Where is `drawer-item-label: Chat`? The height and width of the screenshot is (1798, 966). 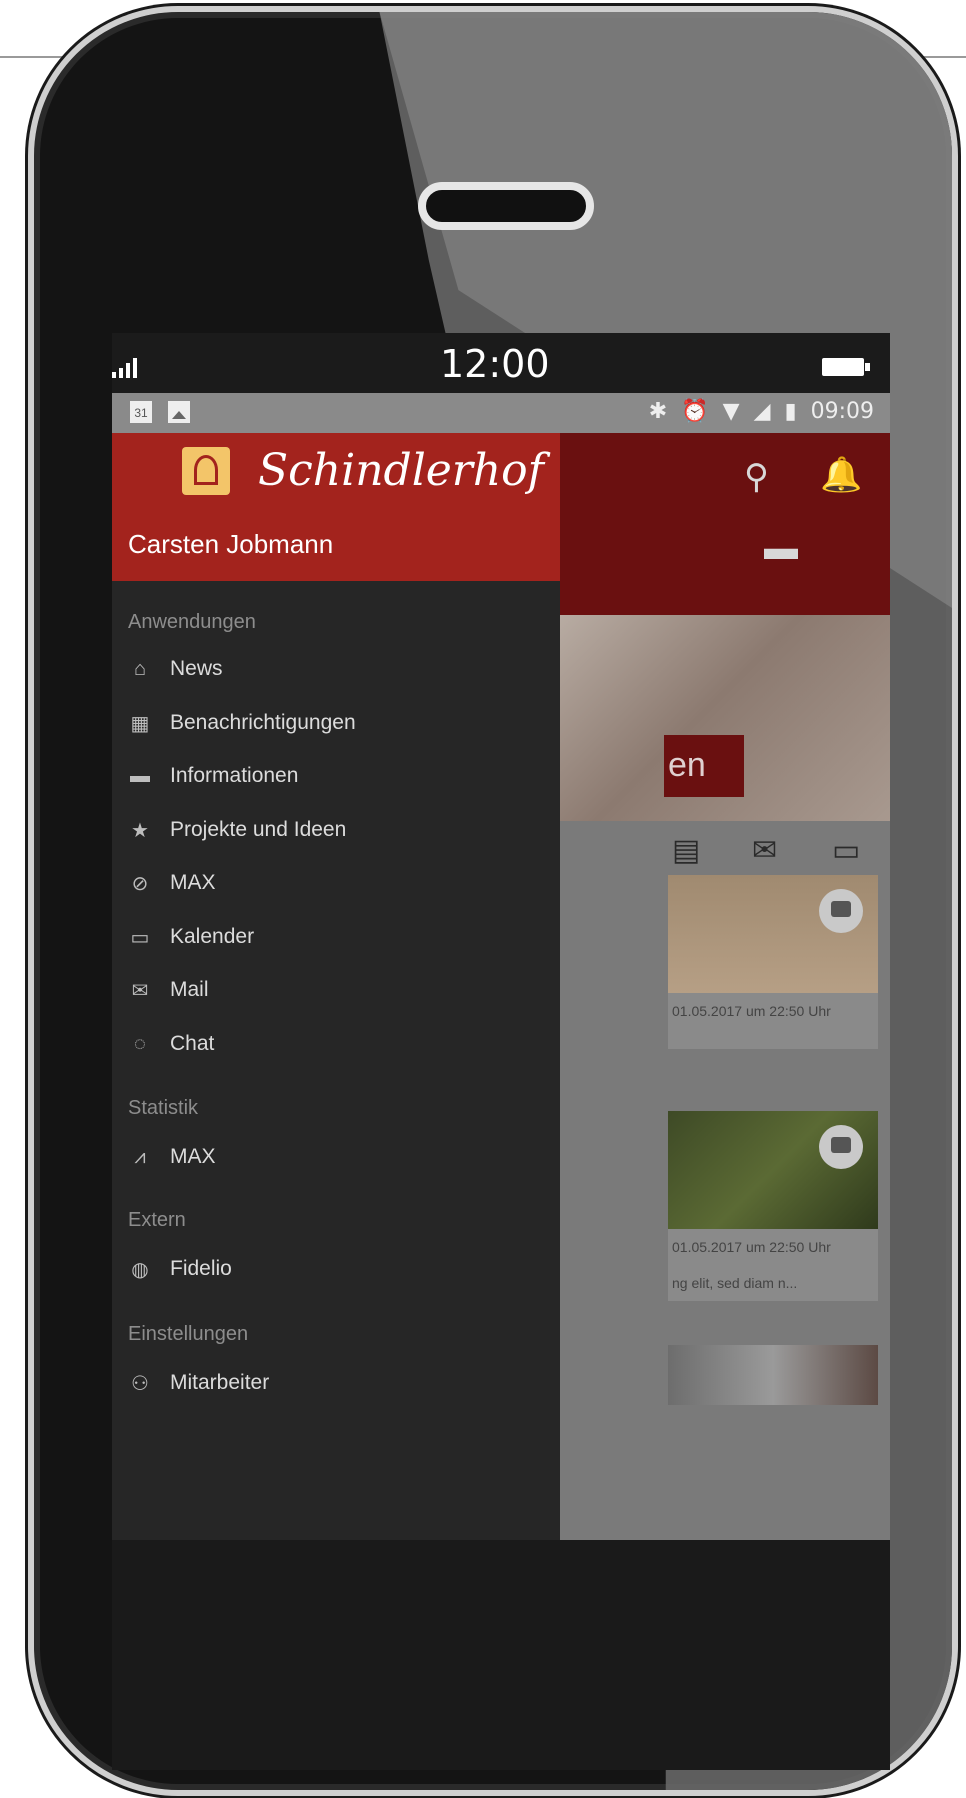 drawer-item-label: Chat is located at coordinates (192, 1043).